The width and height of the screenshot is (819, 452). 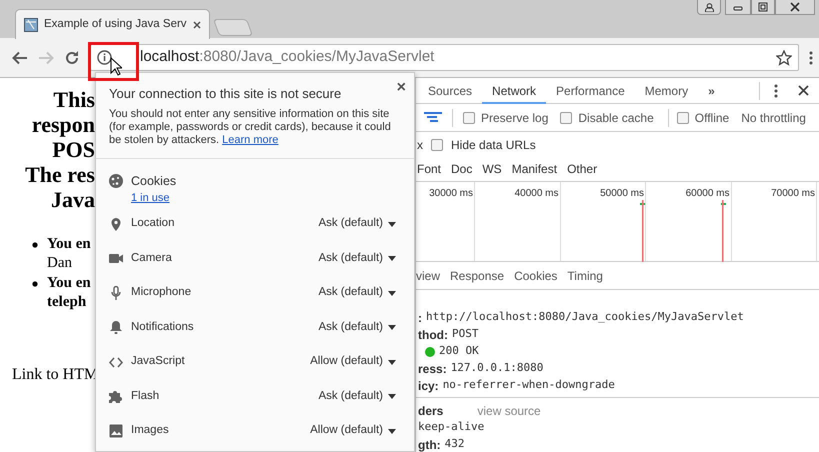 What do you see at coordinates (497, 368) in the screenshot?
I see `header-value: 127.0.0.1:8080` at bounding box center [497, 368].